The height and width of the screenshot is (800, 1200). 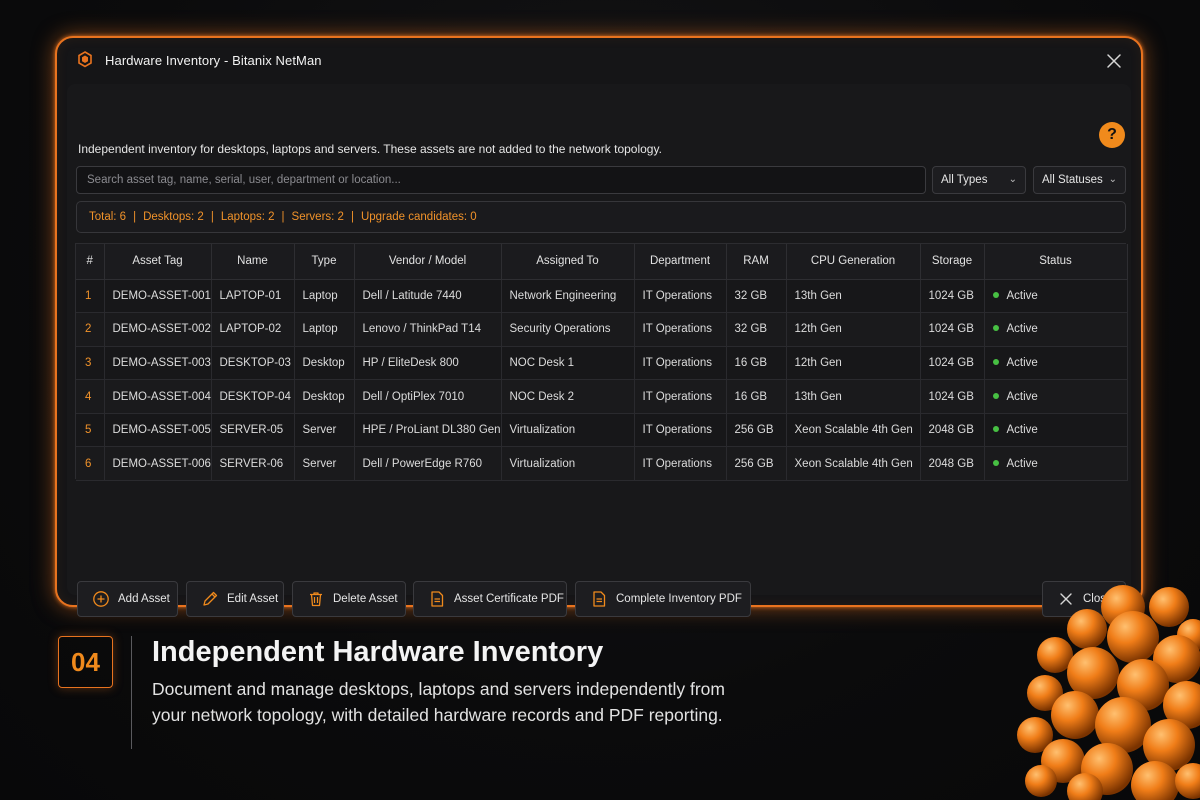 I want to click on delete-asset-label: Delete Asset, so click(x=365, y=599).